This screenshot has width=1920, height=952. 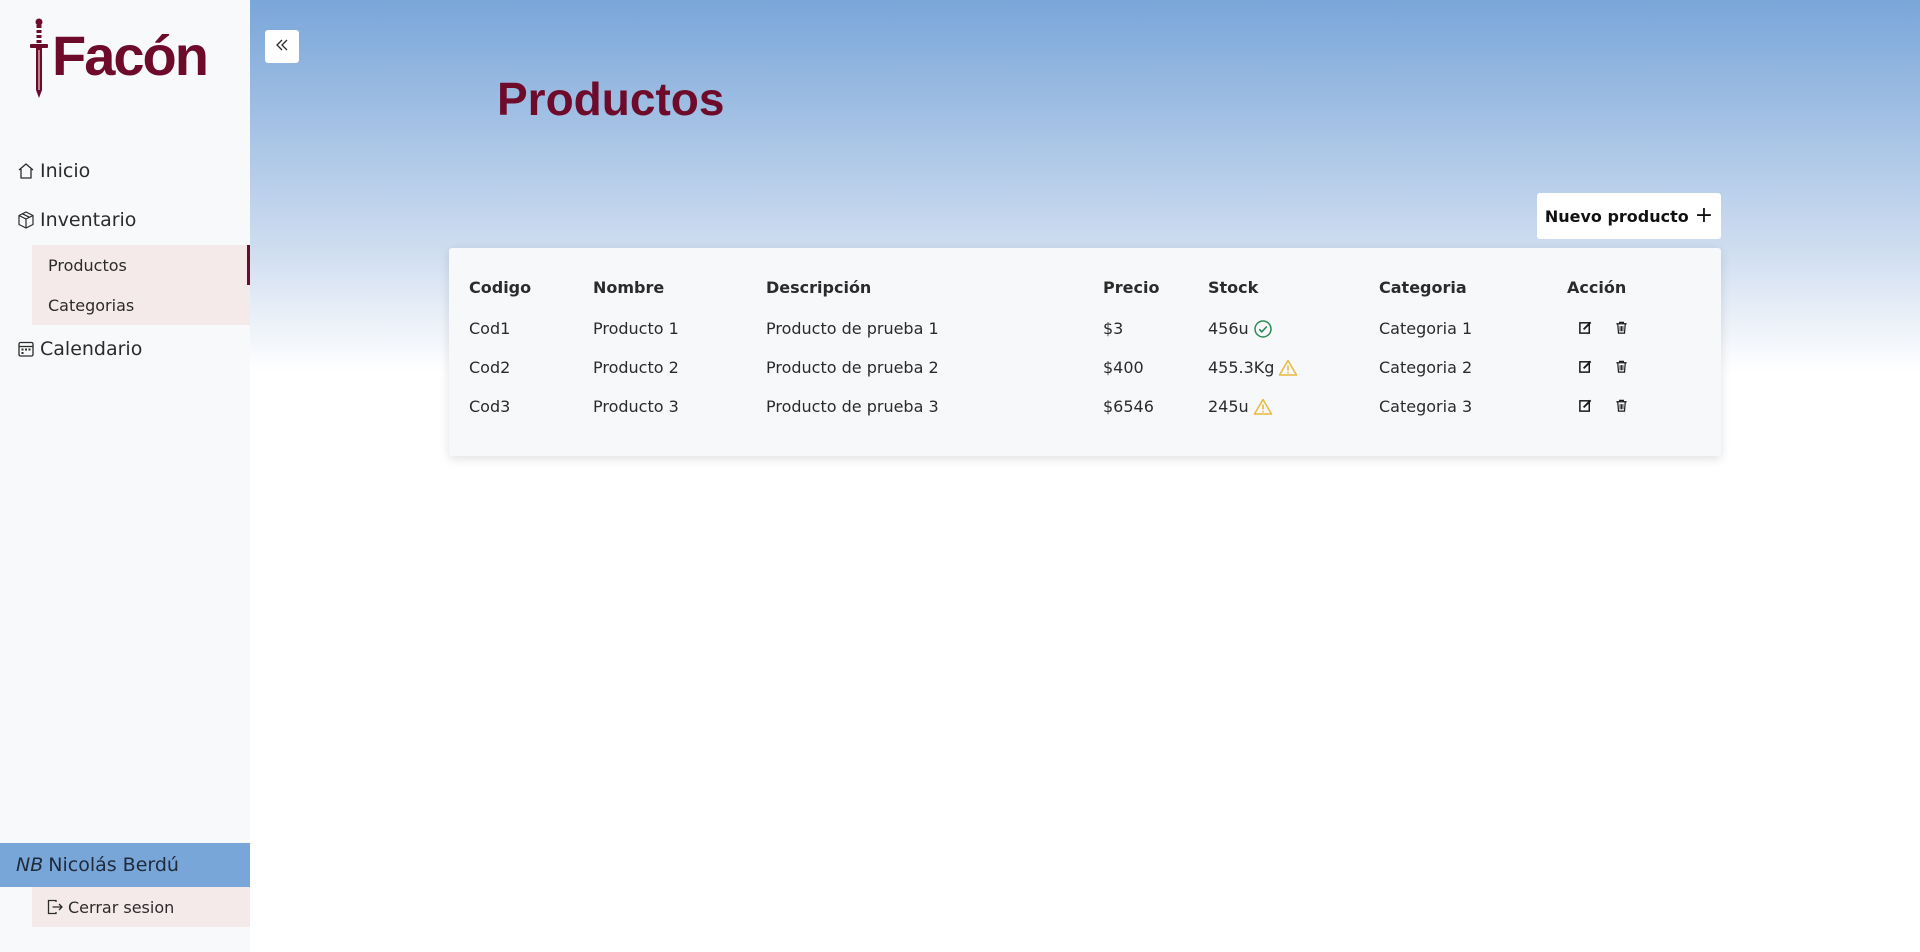 What do you see at coordinates (87, 265) in the screenshot?
I see `subnav-item-label: Productos` at bounding box center [87, 265].